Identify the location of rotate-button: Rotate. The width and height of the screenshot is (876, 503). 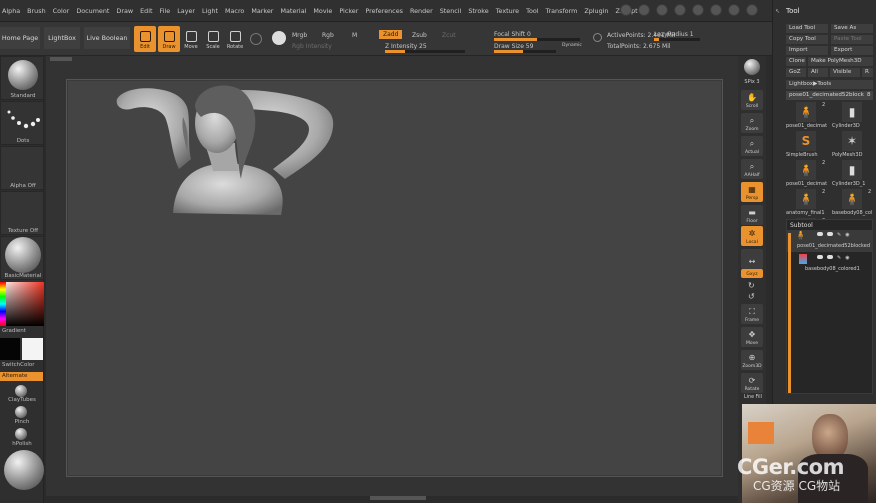
(235, 39).